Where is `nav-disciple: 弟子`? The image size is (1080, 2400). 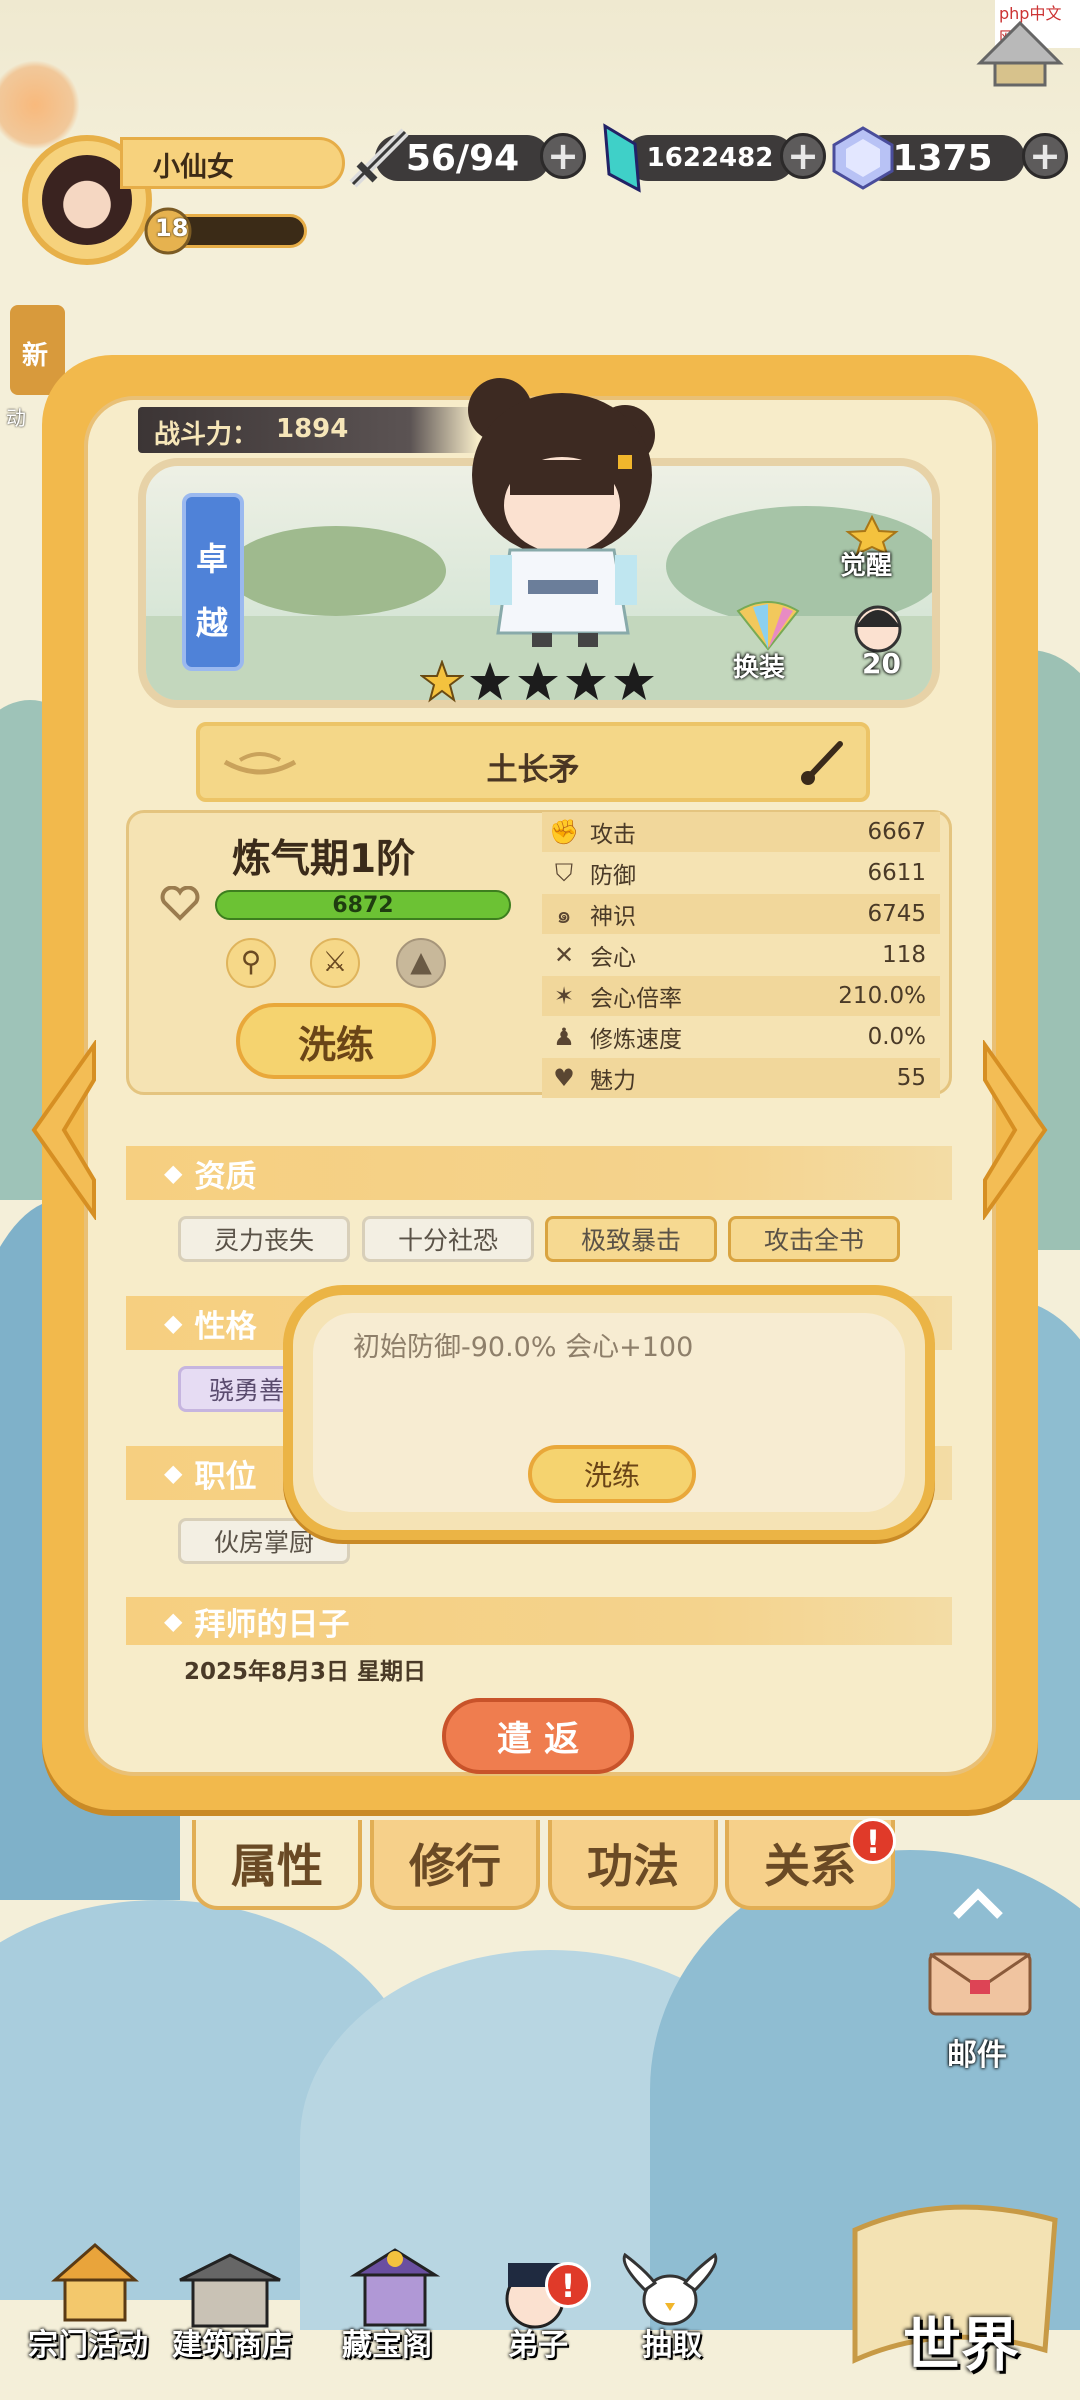 nav-disciple: 弟子 is located at coordinates (538, 2342).